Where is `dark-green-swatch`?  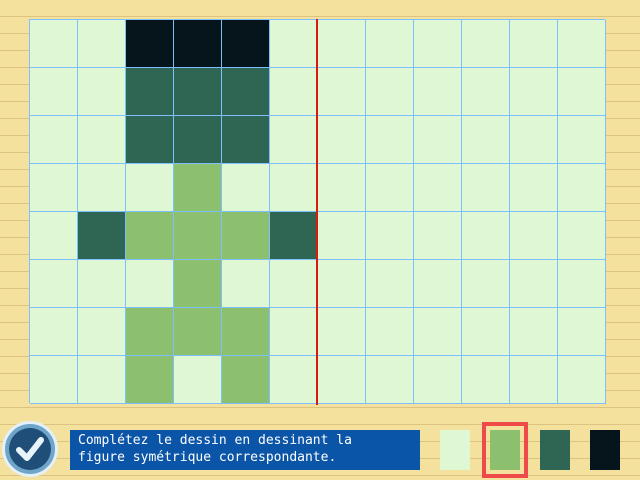 dark-green-swatch is located at coordinates (555, 450).